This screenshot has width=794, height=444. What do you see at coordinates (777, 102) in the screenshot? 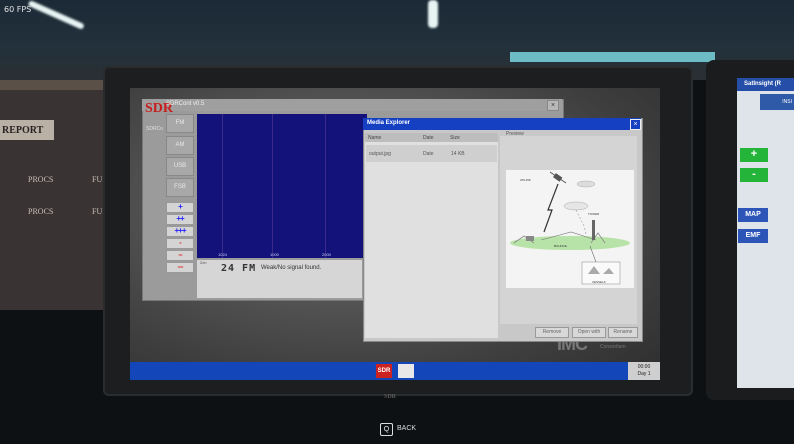
I see `satinsight-logo: INSI` at bounding box center [777, 102].